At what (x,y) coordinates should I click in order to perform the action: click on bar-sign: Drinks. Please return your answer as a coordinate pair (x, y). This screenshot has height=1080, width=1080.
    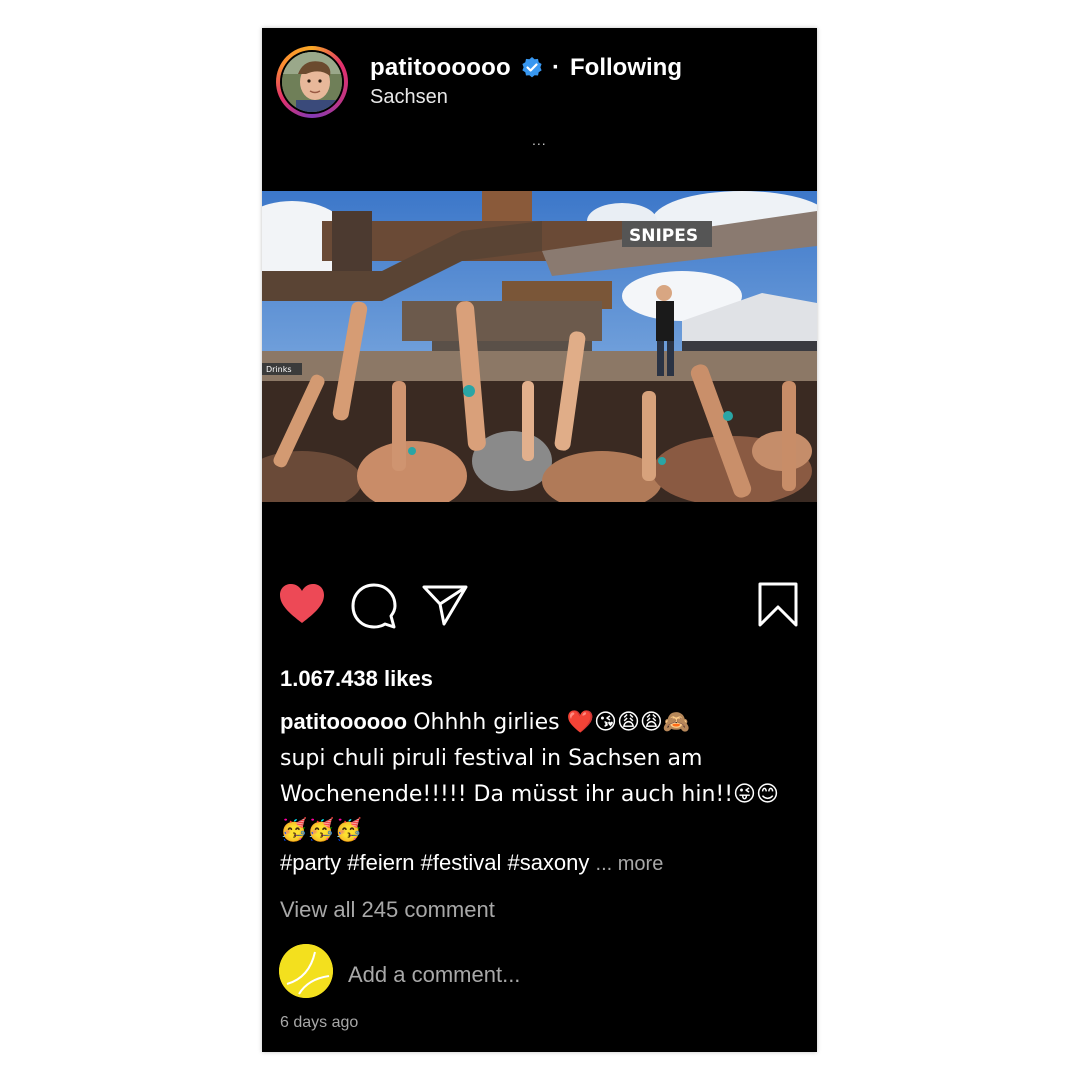
    Looking at the image, I should click on (279, 369).